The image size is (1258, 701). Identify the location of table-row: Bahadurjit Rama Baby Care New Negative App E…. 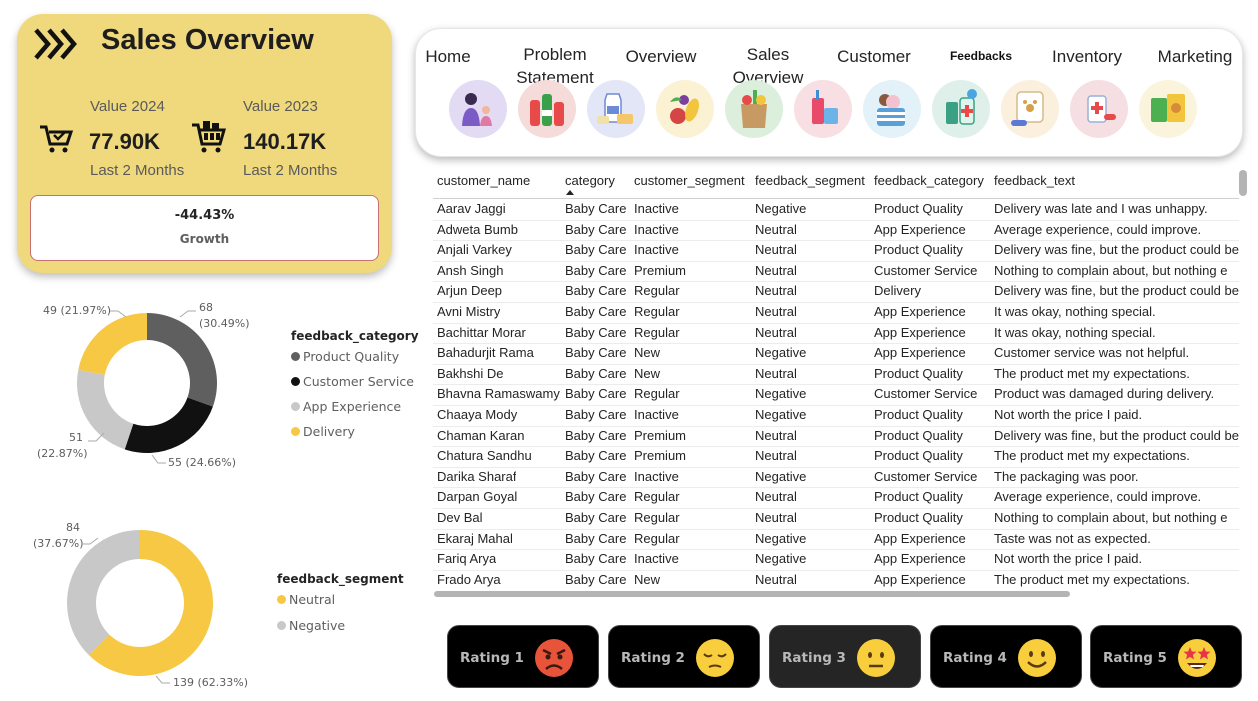
(836, 354).